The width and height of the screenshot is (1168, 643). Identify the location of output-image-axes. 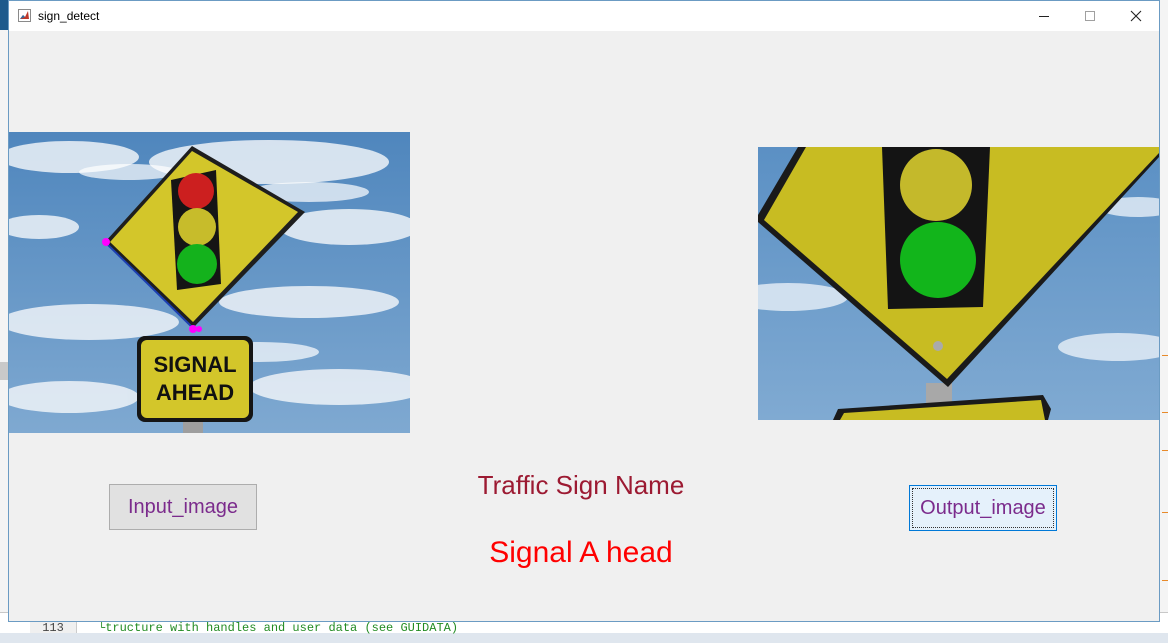
(958, 283).